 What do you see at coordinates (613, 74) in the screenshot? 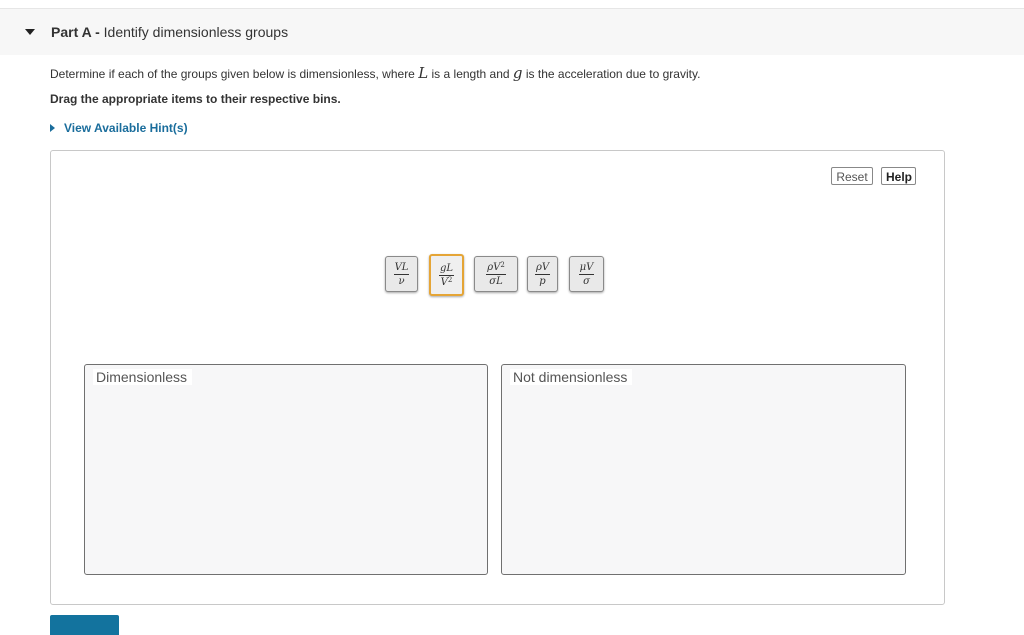
I see `instructions-part-3: is the acceleration due to gravity.` at bounding box center [613, 74].